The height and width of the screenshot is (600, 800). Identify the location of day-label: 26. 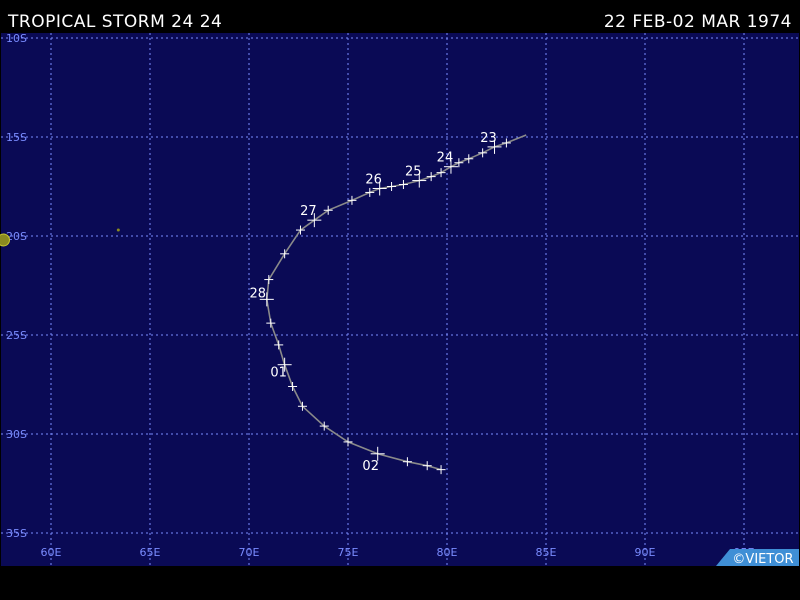
(373, 179).